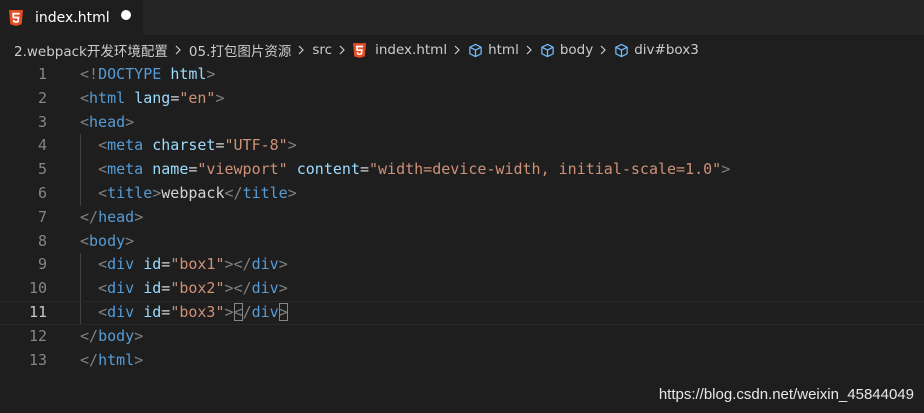 Image resolution: width=924 pixels, height=413 pixels. I want to click on code-line: 9 <div id="box1"></div>, so click(462, 265).